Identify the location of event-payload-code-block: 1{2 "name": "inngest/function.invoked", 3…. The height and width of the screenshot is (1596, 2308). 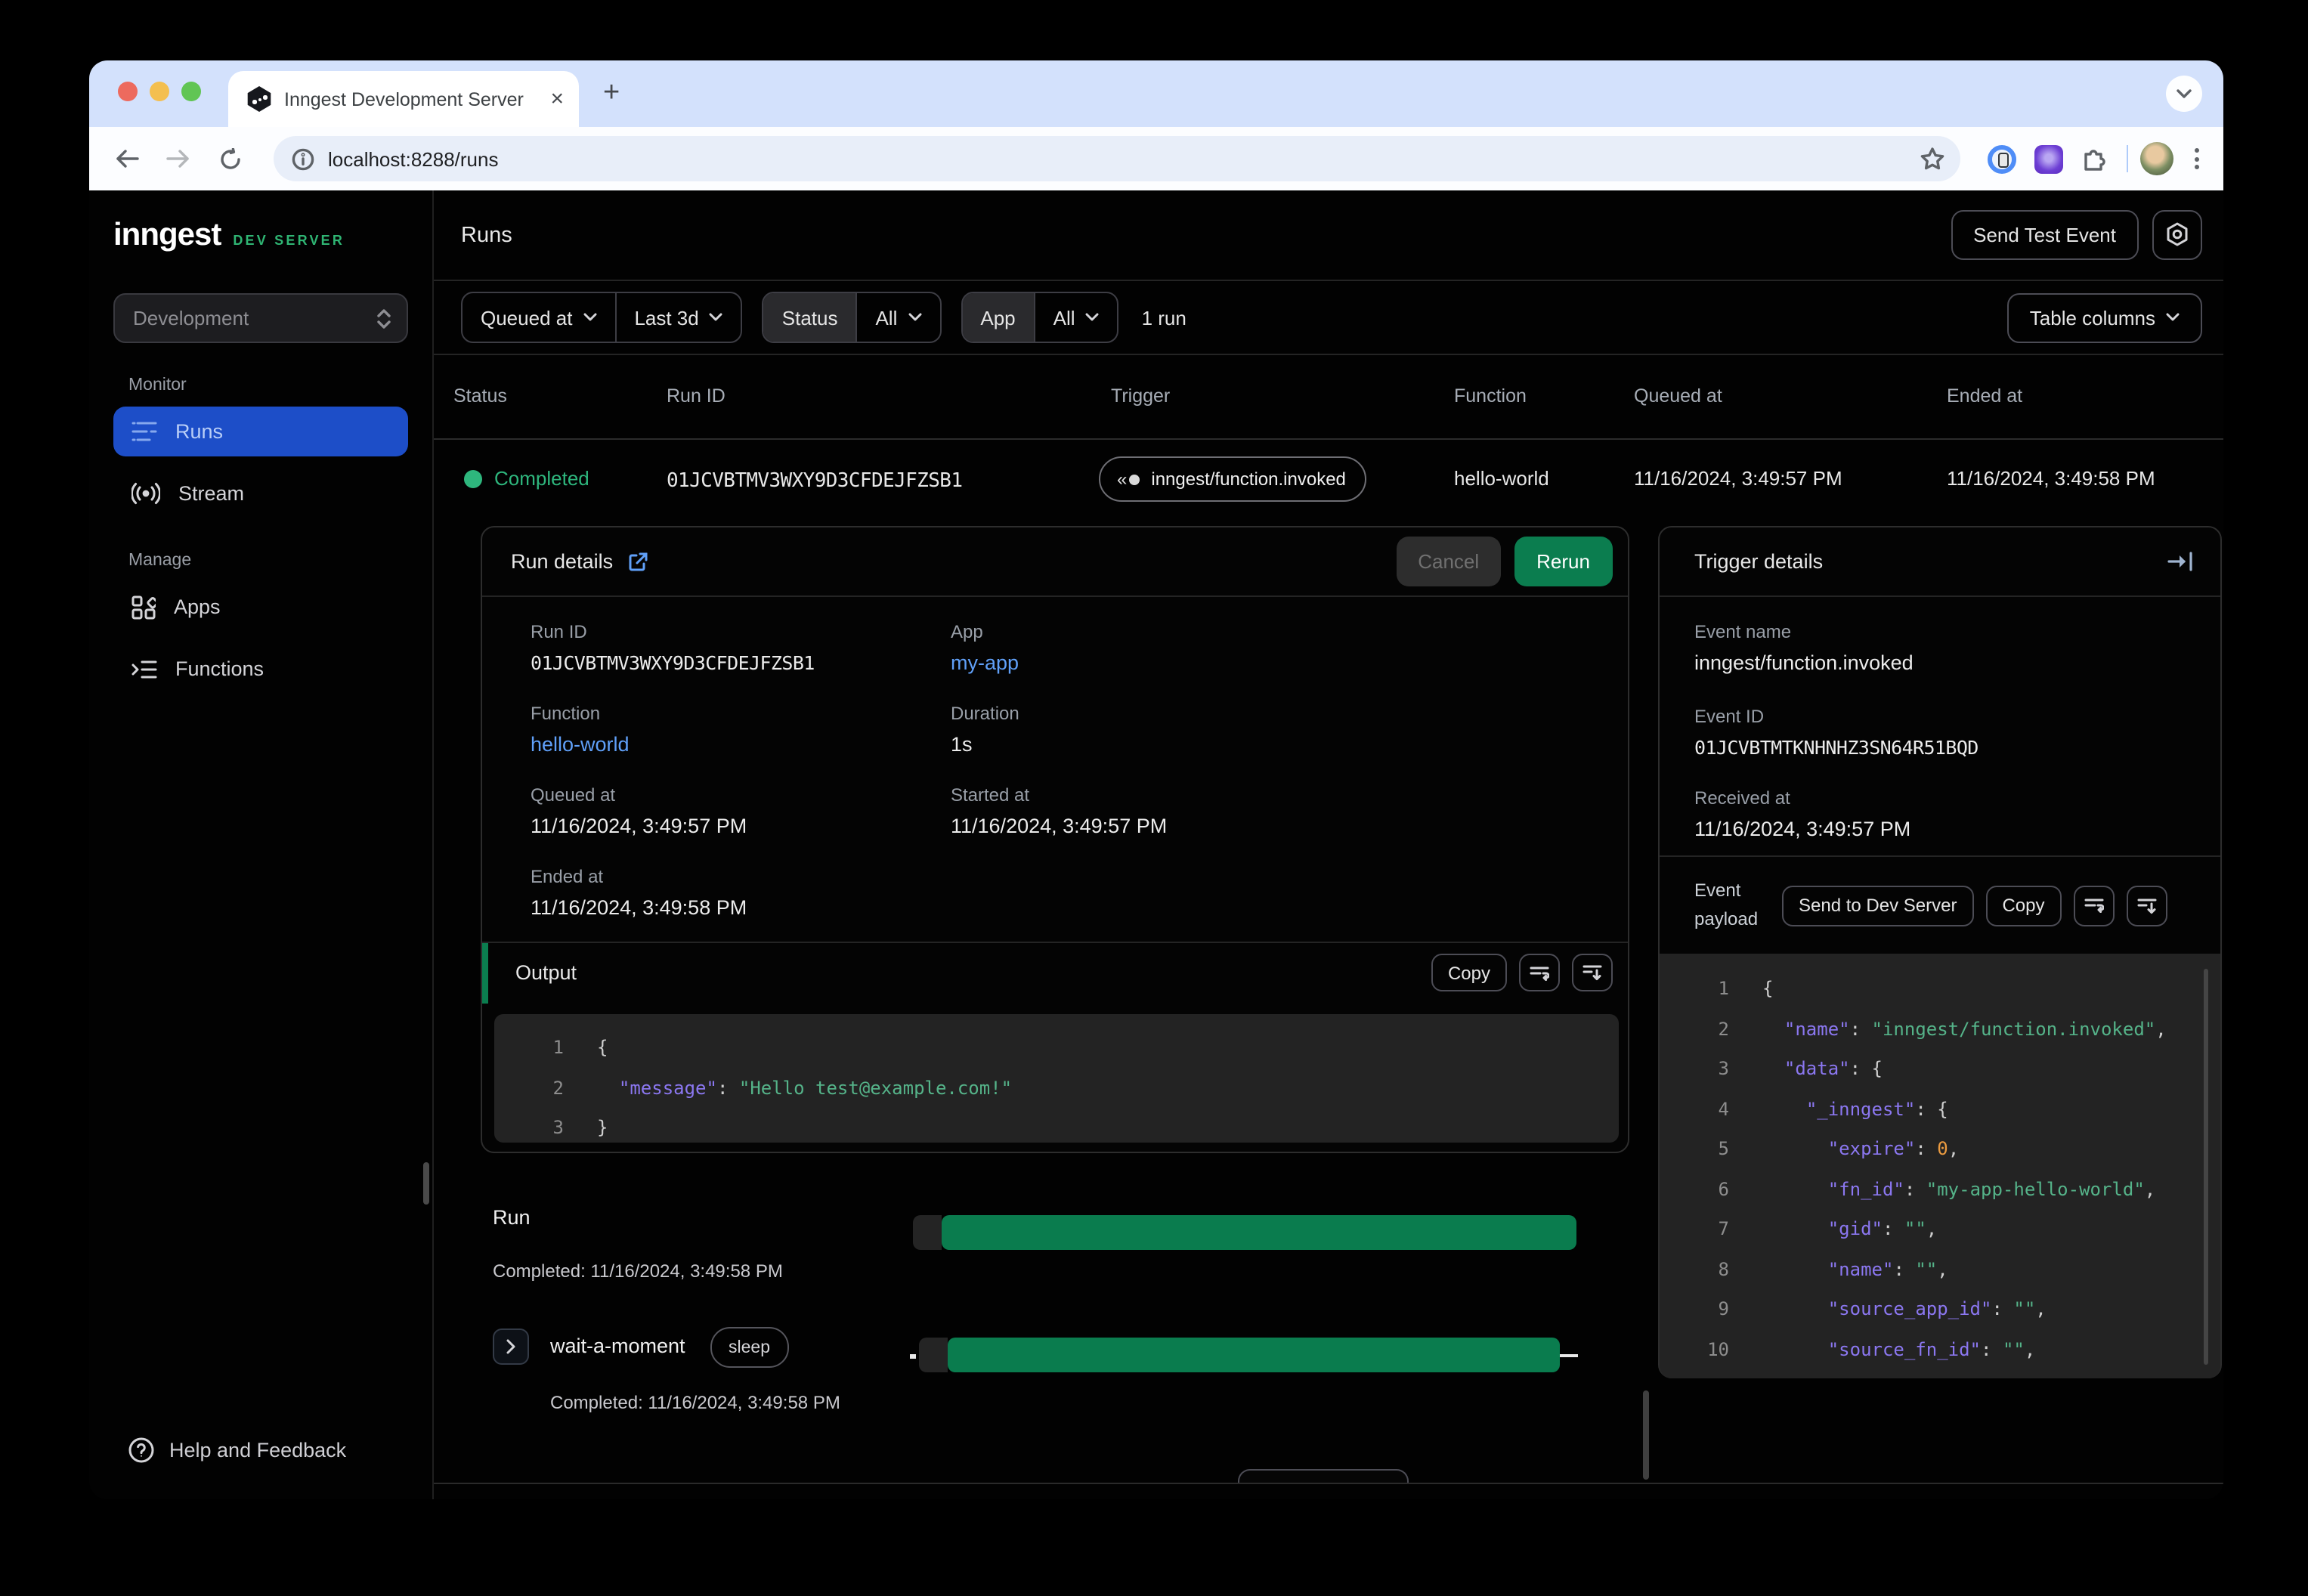
(1940, 1166).